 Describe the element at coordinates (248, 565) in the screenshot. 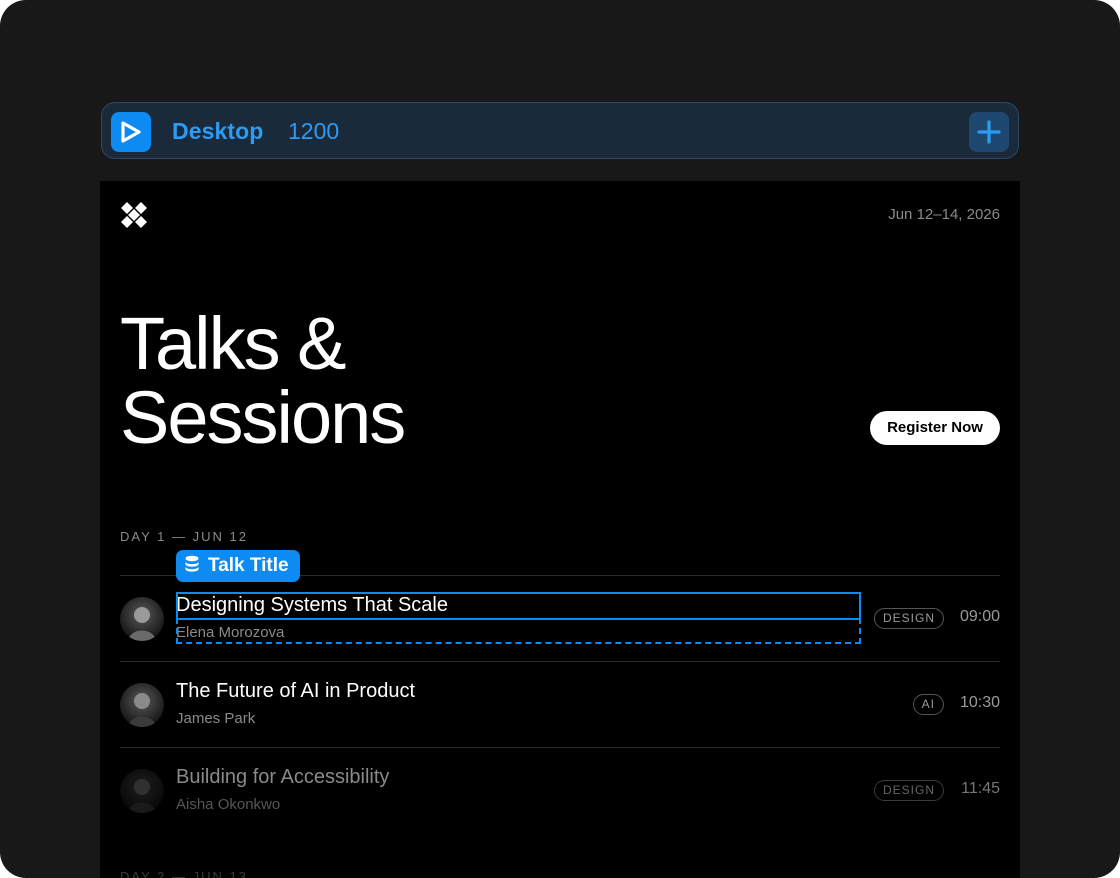

I see `selection-label-text: Talk Title` at that location.